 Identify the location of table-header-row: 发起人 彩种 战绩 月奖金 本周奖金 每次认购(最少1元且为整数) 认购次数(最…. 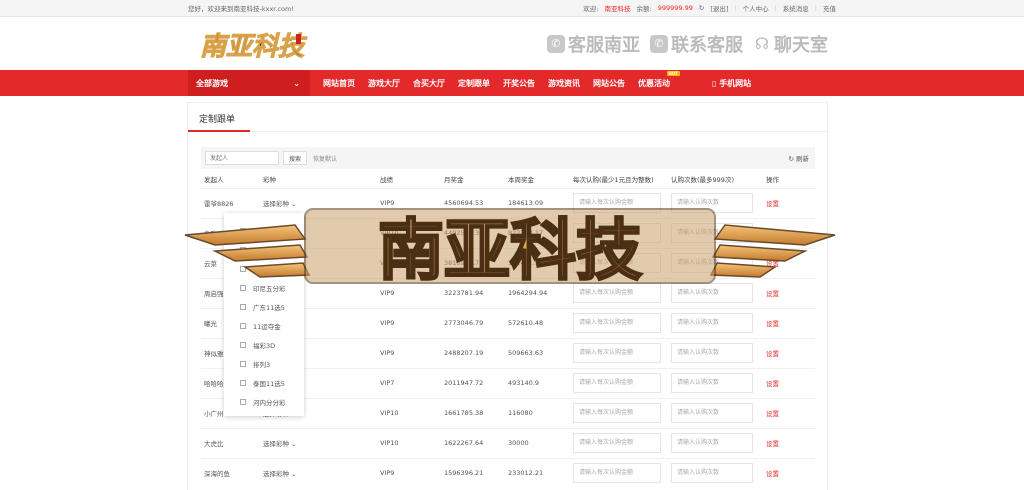
(508, 179).